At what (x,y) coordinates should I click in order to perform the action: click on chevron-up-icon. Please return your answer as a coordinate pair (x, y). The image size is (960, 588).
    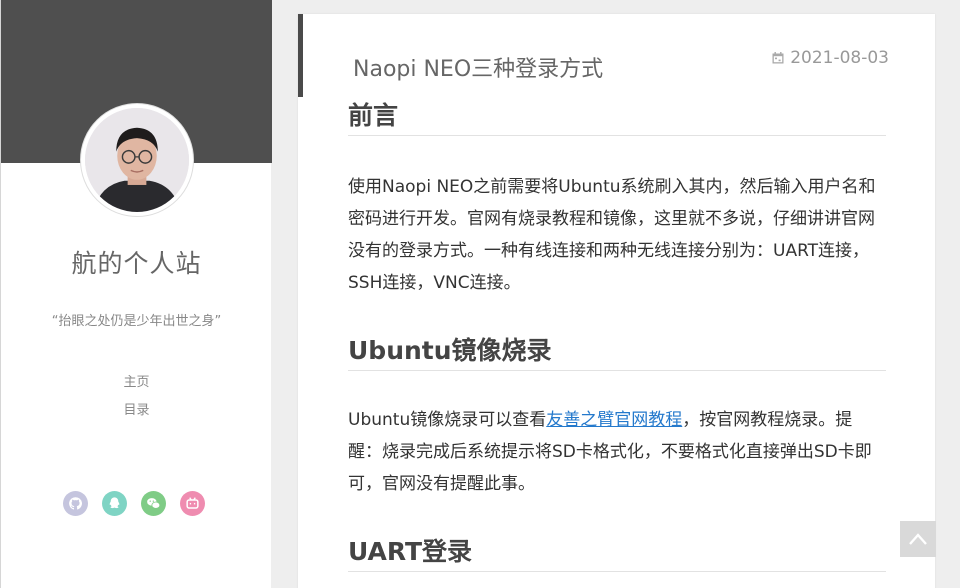
    Looking at the image, I should click on (918, 539).